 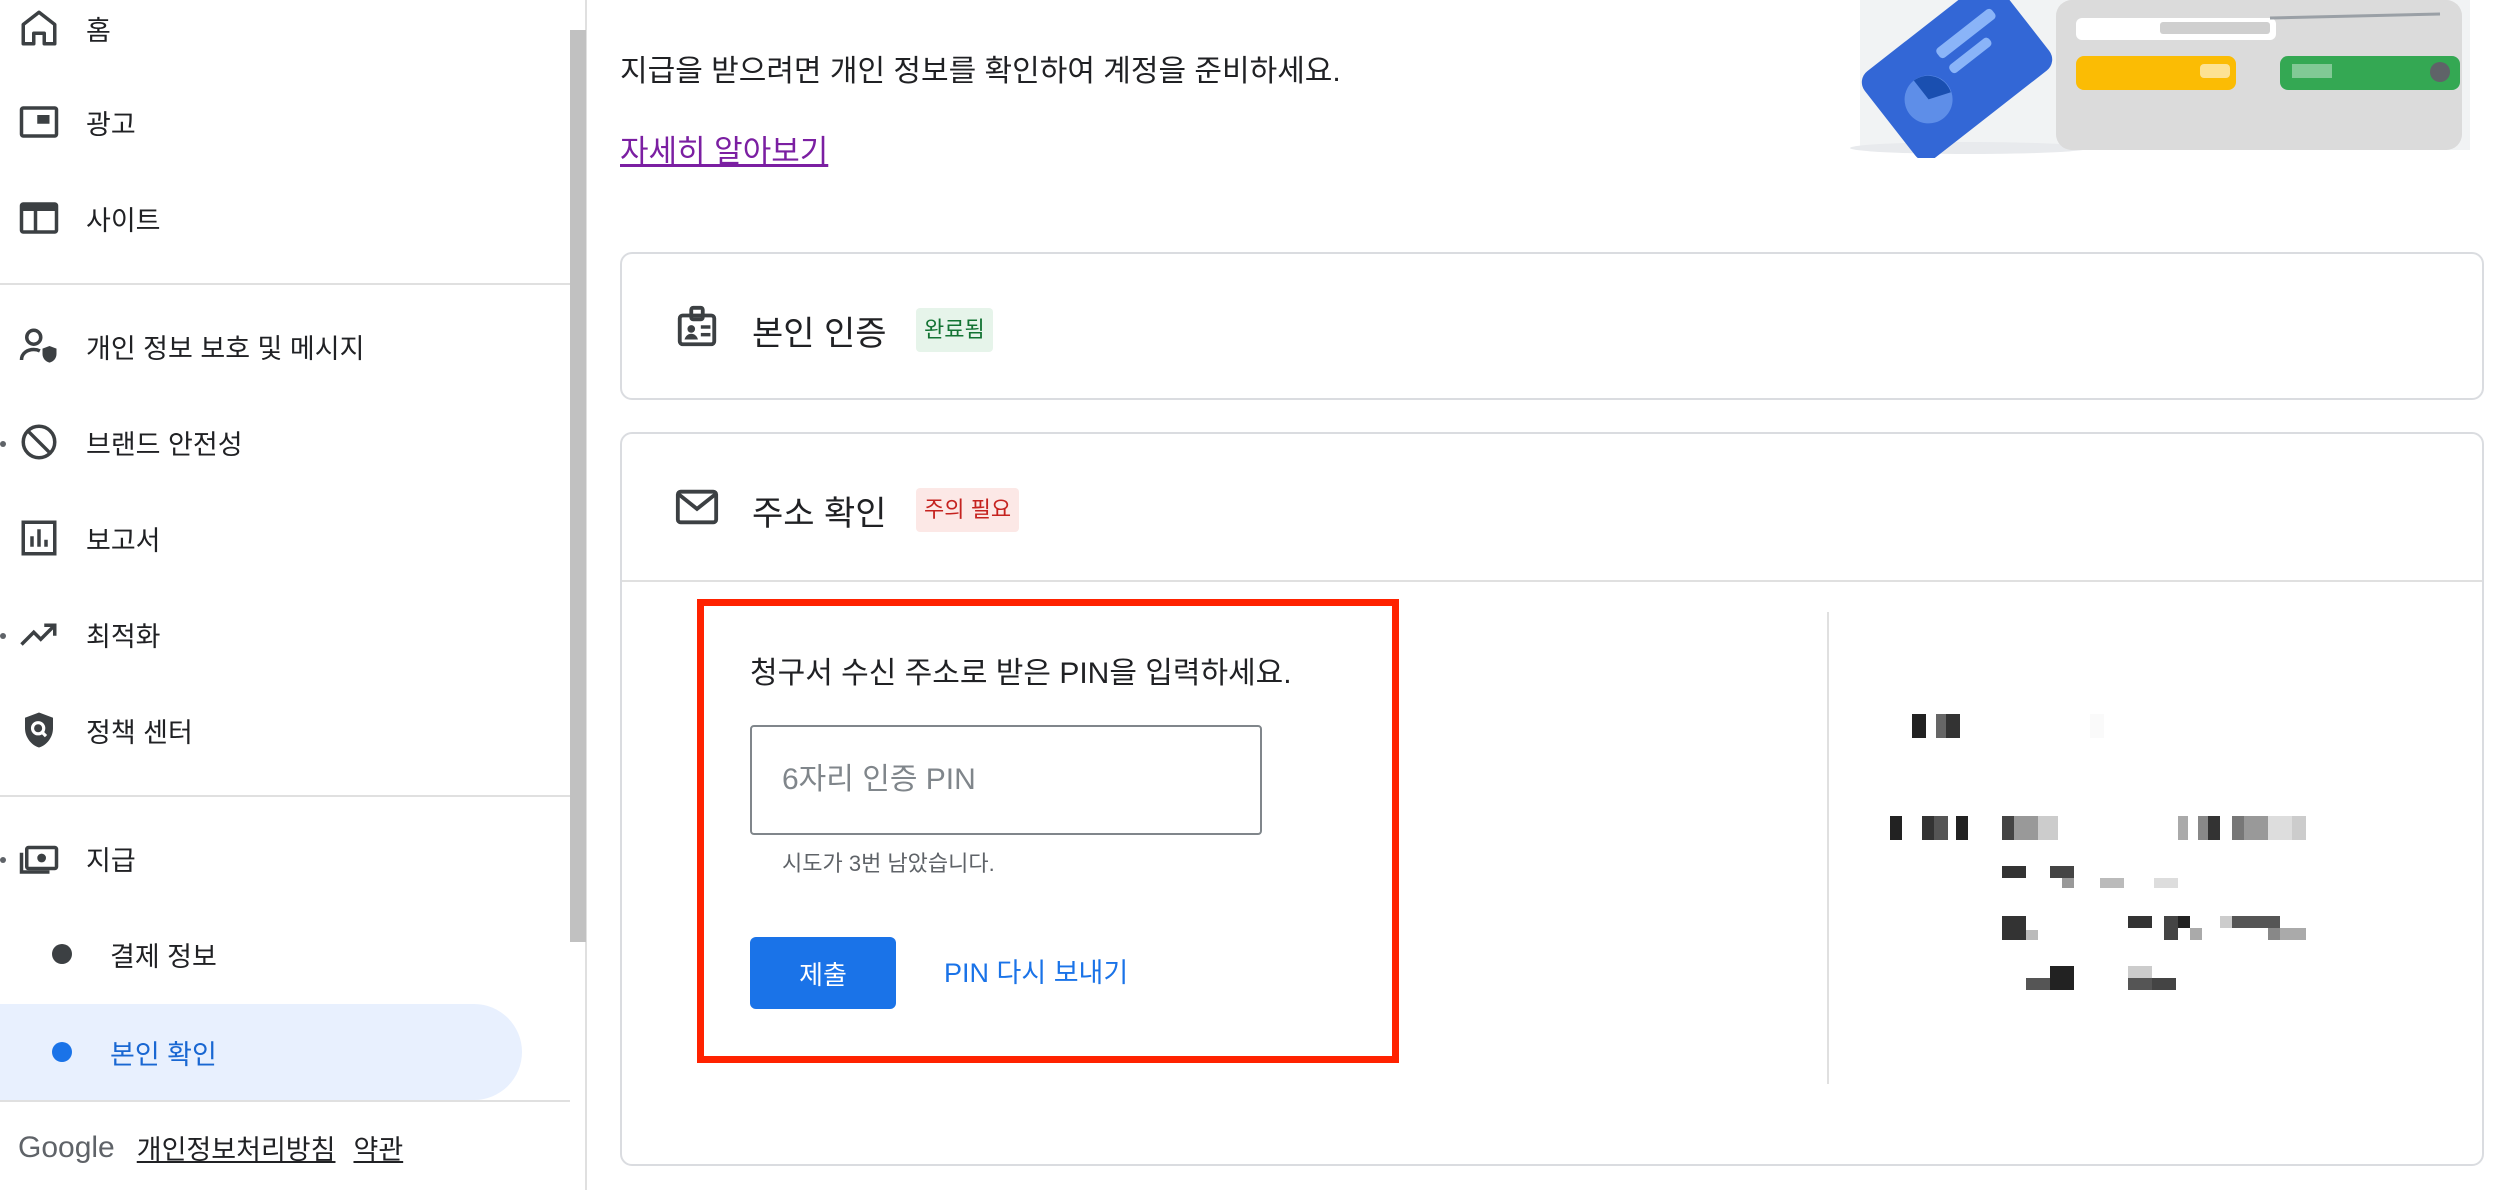 I want to click on identity-card: 본인 인증 완료됨, so click(x=1552, y=326).